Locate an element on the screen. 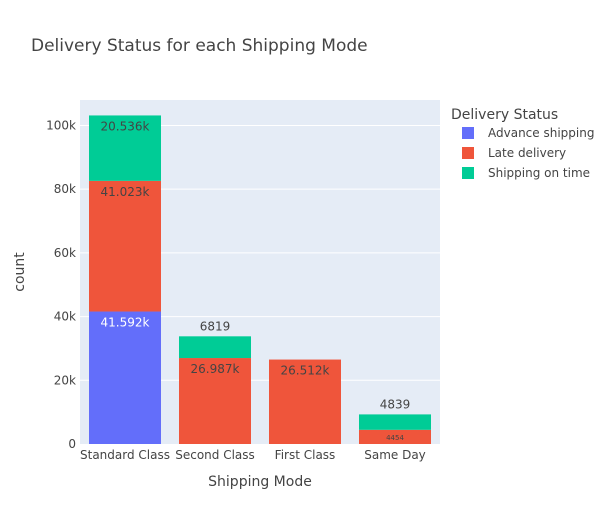 The width and height of the screenshot is (611, 525). bar-advance-shipping is located at coordinates (125, 377).